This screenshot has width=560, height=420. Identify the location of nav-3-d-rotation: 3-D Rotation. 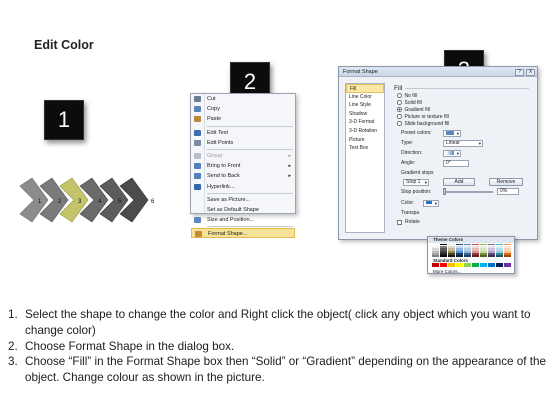
(365, 131).